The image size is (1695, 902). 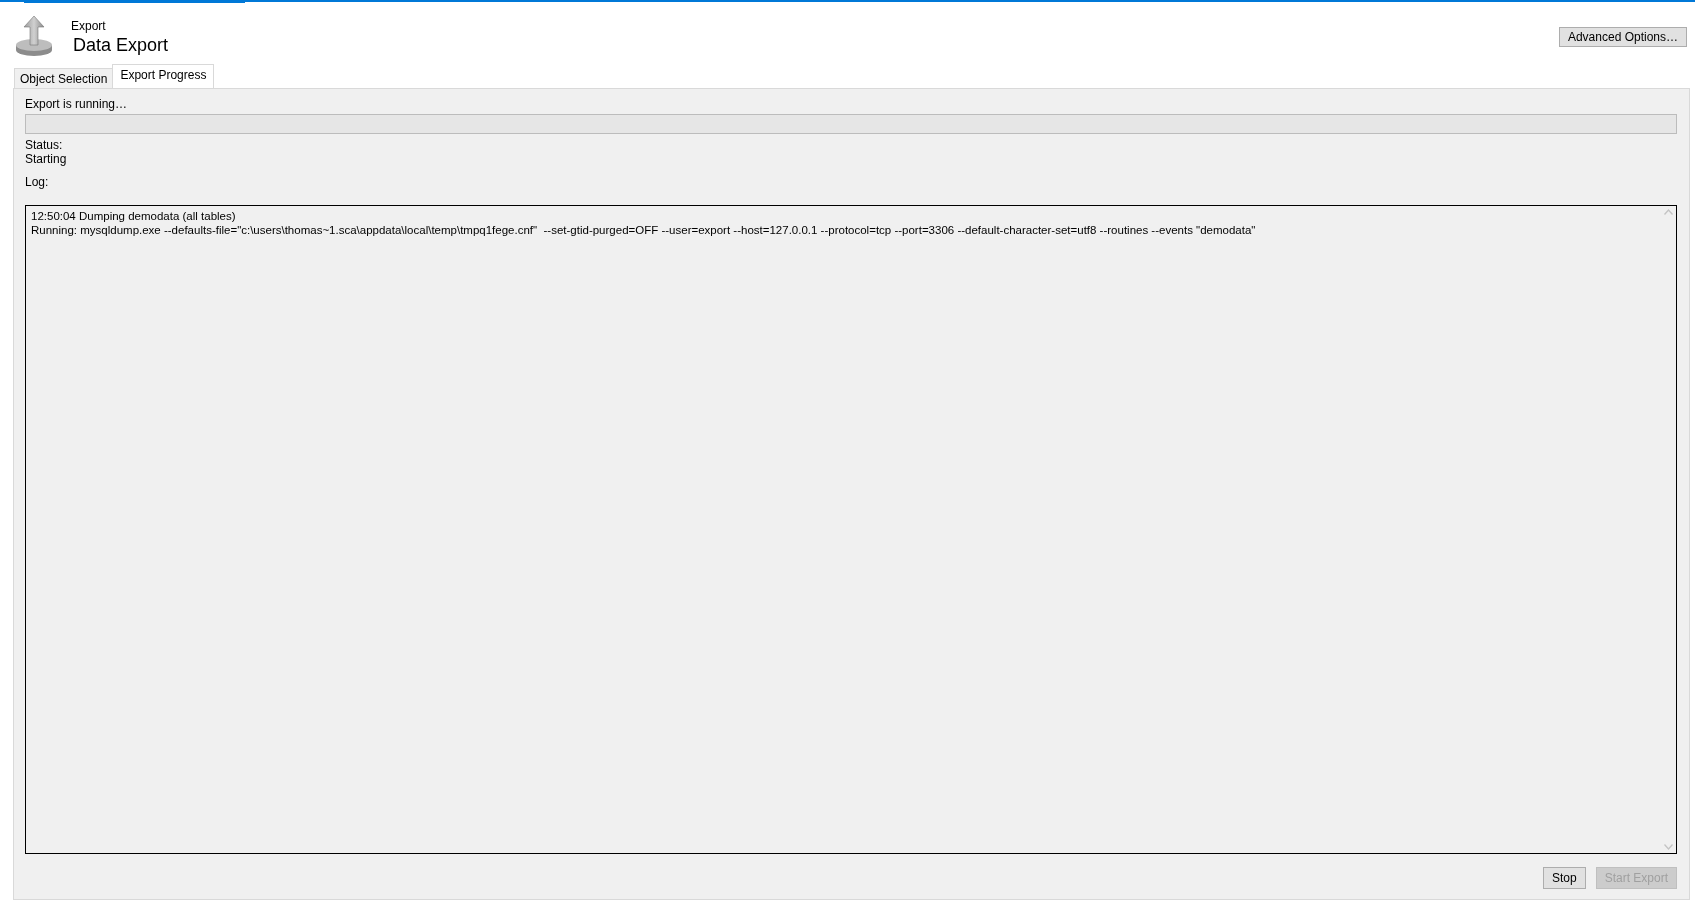 I want to click on tab: Export Progress, so click(x=163, y=76).